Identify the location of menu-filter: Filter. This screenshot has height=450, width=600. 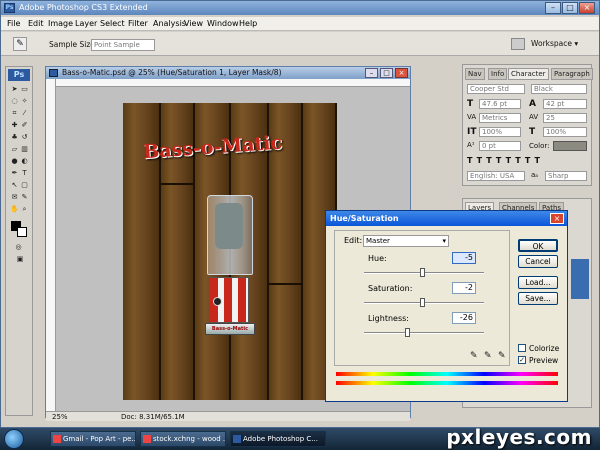
(138, 23).